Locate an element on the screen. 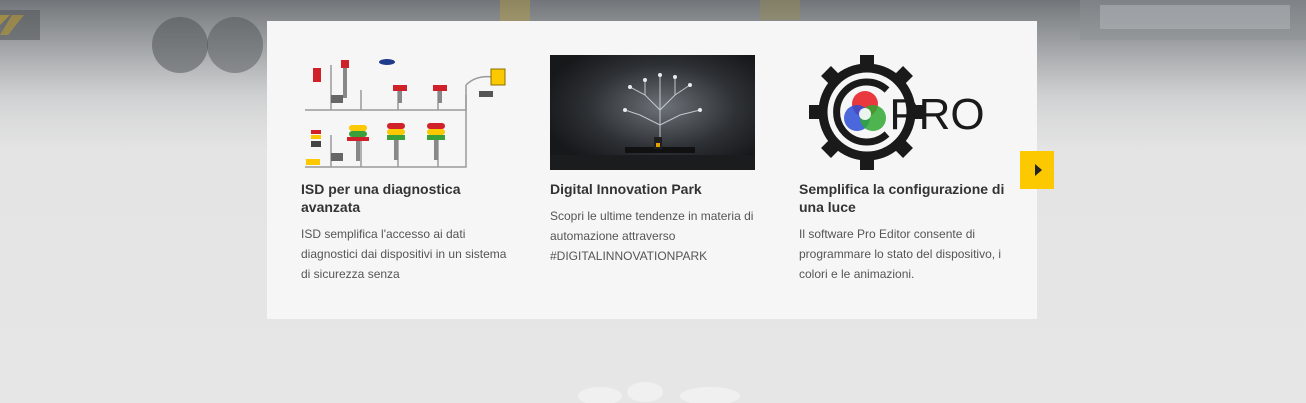 This screenshot has height=403, width=1306. pro-logo-text: PRO is located at coordinates (936, 114).